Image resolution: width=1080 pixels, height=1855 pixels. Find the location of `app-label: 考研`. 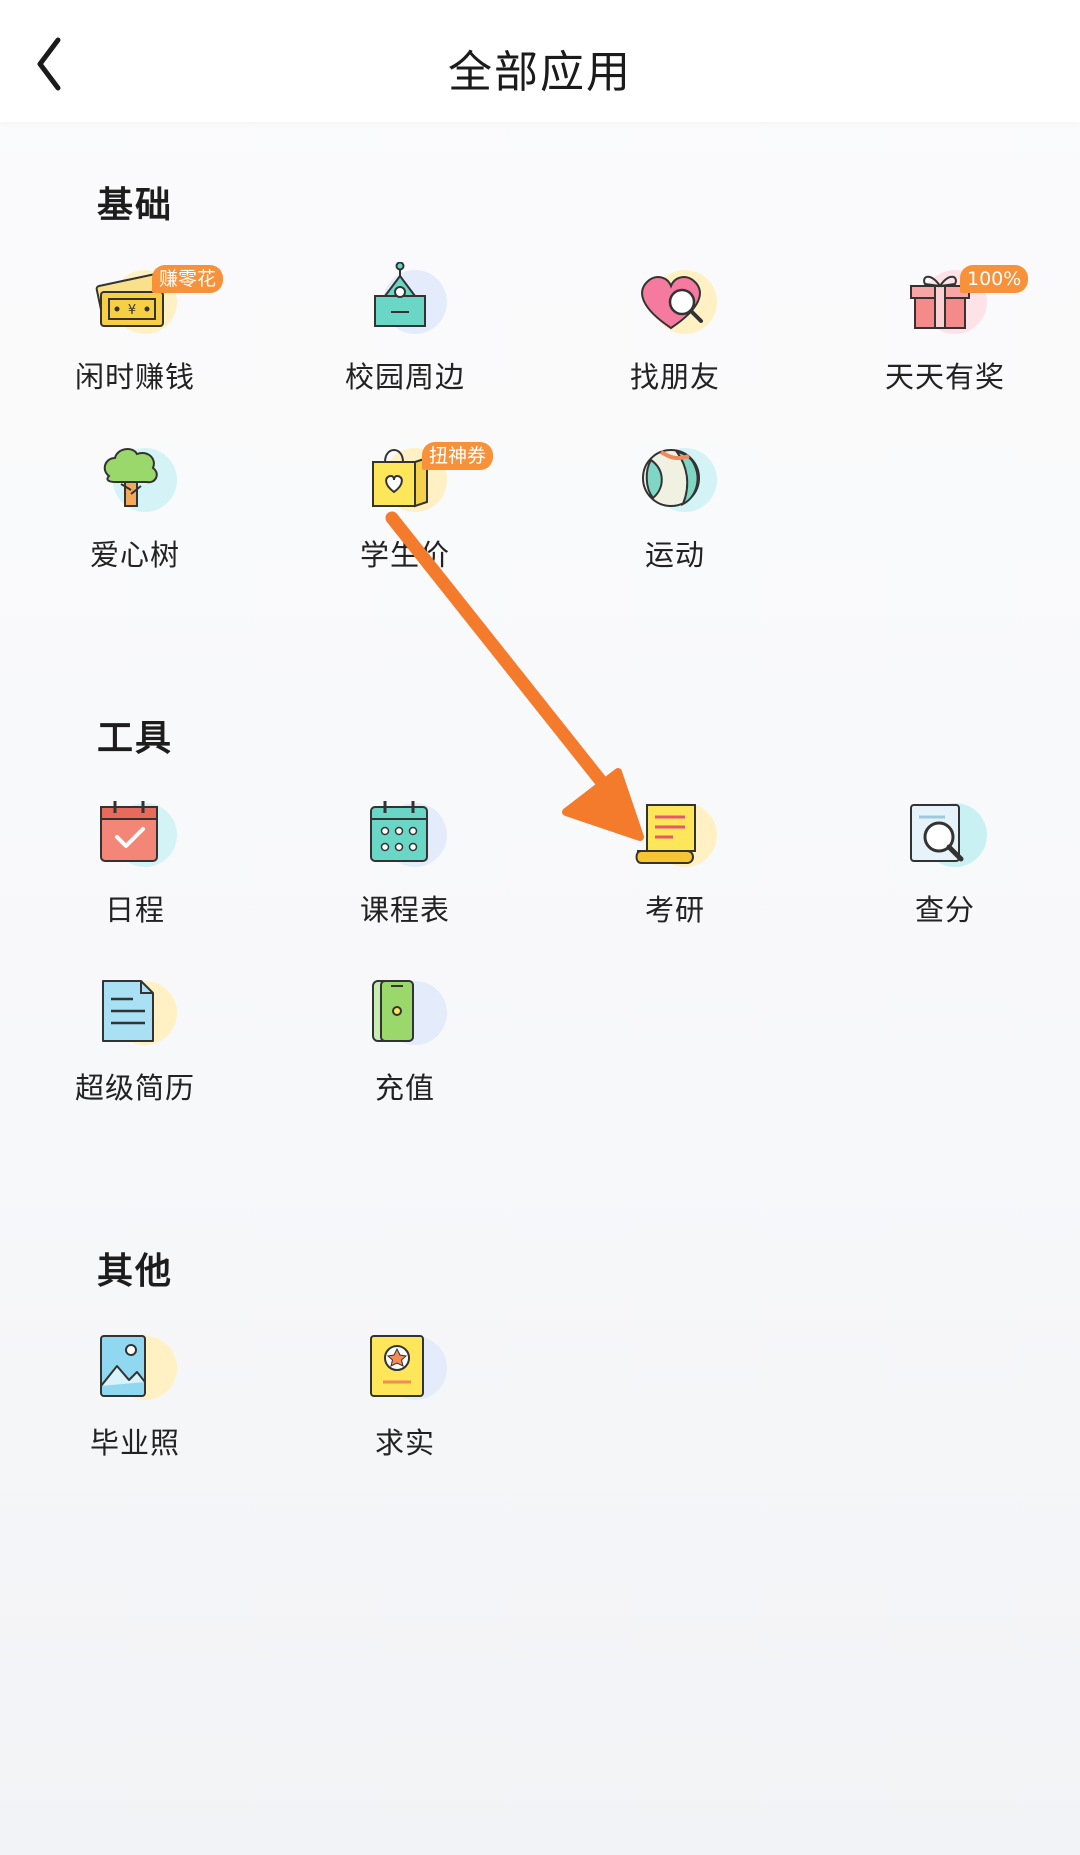

app-label: 考研 is located at coordinates (674, 910).